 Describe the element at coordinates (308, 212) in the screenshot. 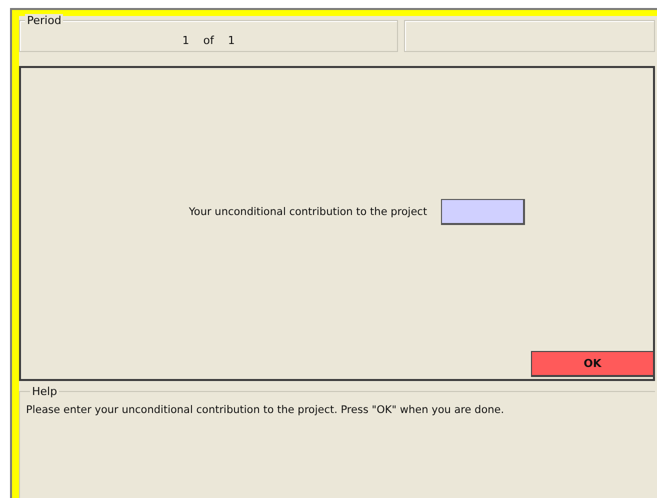

I see `contribution-label: Your unconditional contribution to the project` at that location.